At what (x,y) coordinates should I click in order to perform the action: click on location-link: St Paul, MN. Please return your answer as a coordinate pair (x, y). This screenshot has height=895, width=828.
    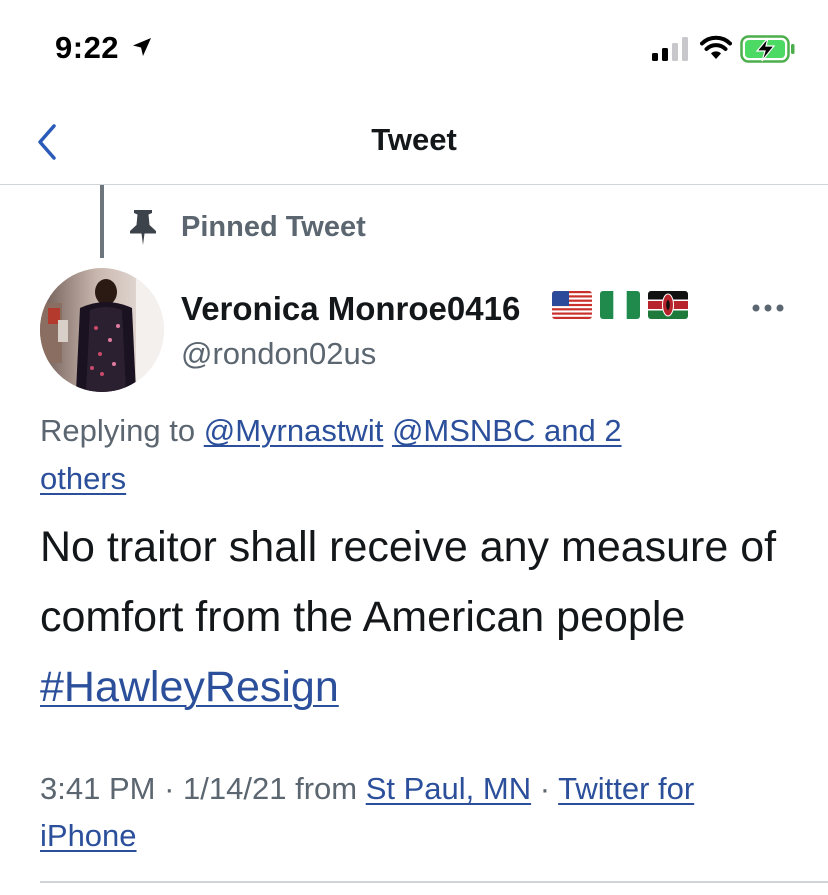
    Looking at the image, I should click on (448, 788).